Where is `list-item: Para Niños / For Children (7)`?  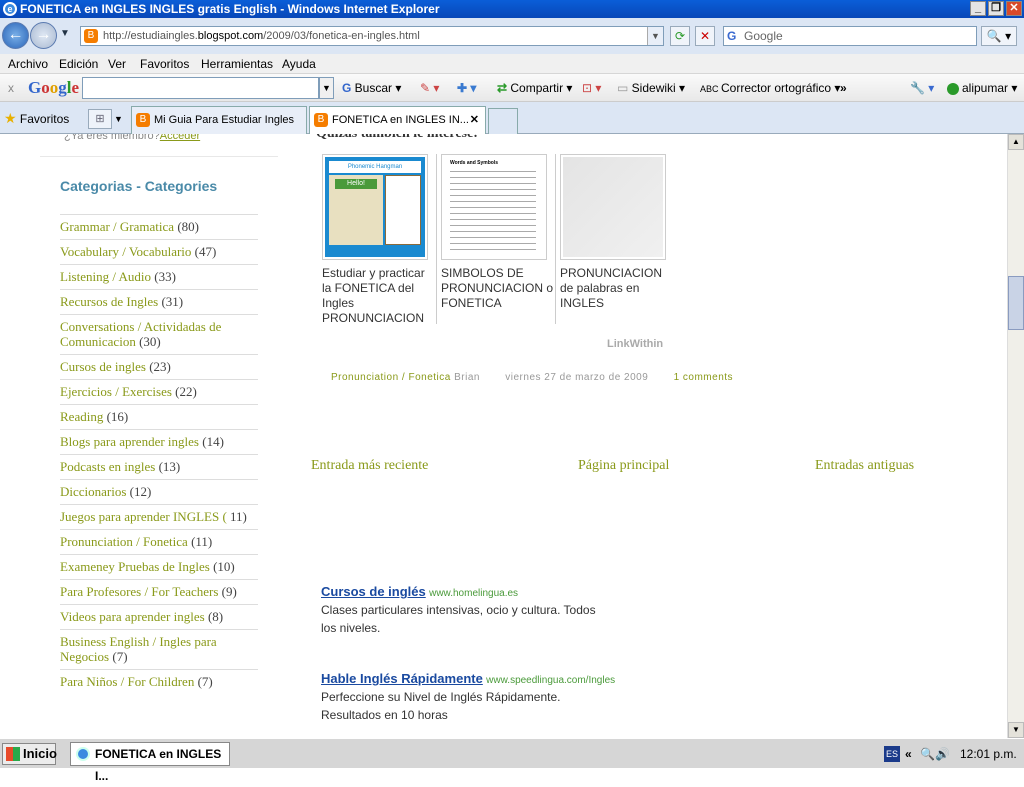
list-item: Para Niños / For Children (7) is located at coordinates (159, 681).